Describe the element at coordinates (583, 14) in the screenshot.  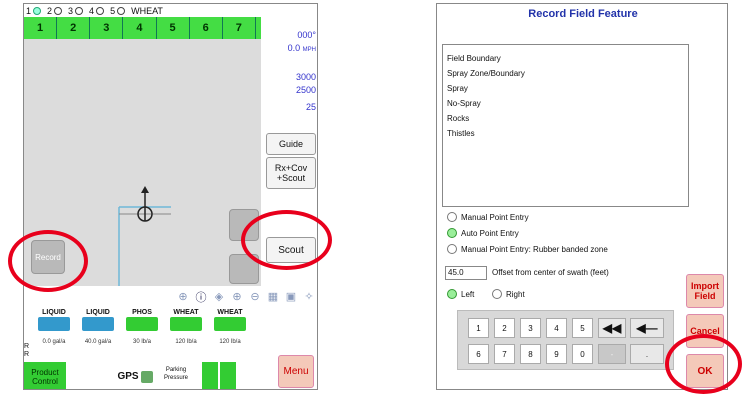
I see `dialog-title: Record Field Feature` at that location.